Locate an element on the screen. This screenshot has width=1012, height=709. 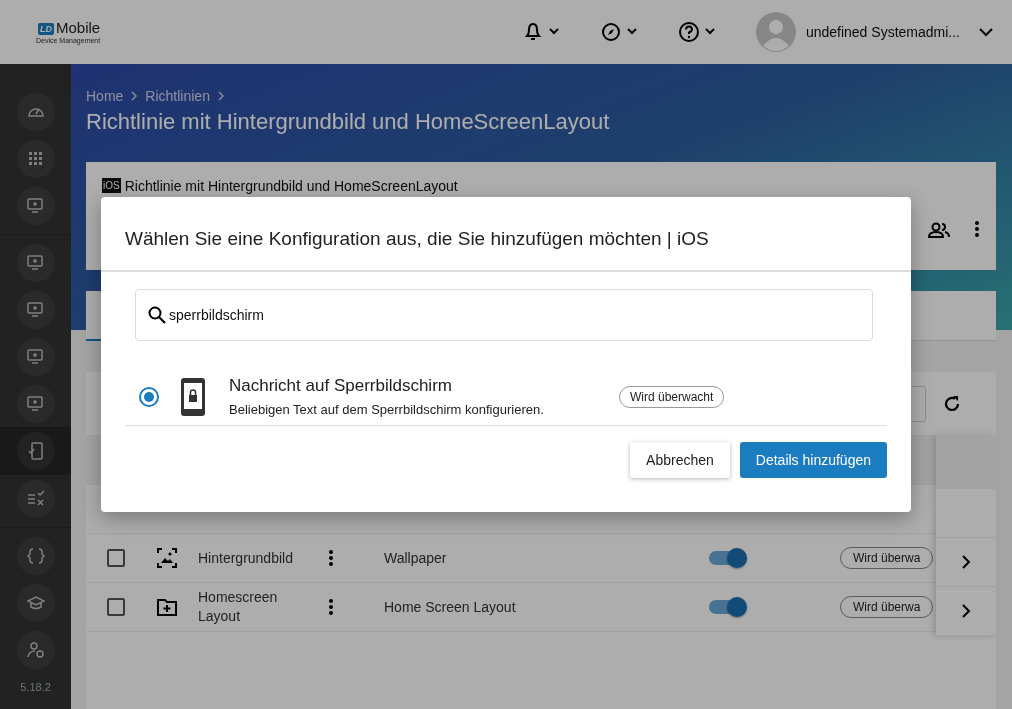
configuration-type: Wallpaper is located at coordinates (416, 558).